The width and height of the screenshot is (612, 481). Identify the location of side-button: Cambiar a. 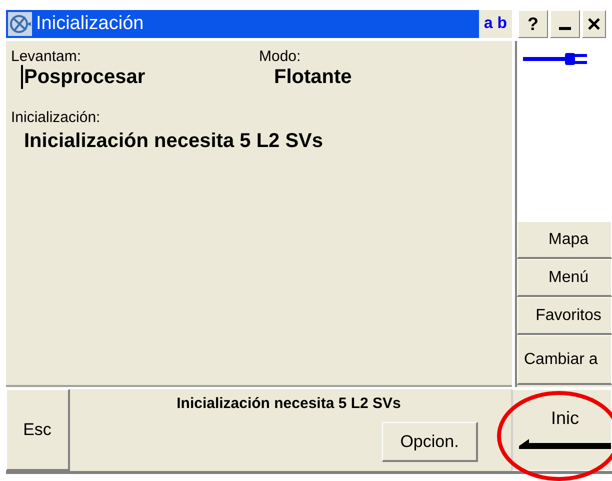
(564, 360).